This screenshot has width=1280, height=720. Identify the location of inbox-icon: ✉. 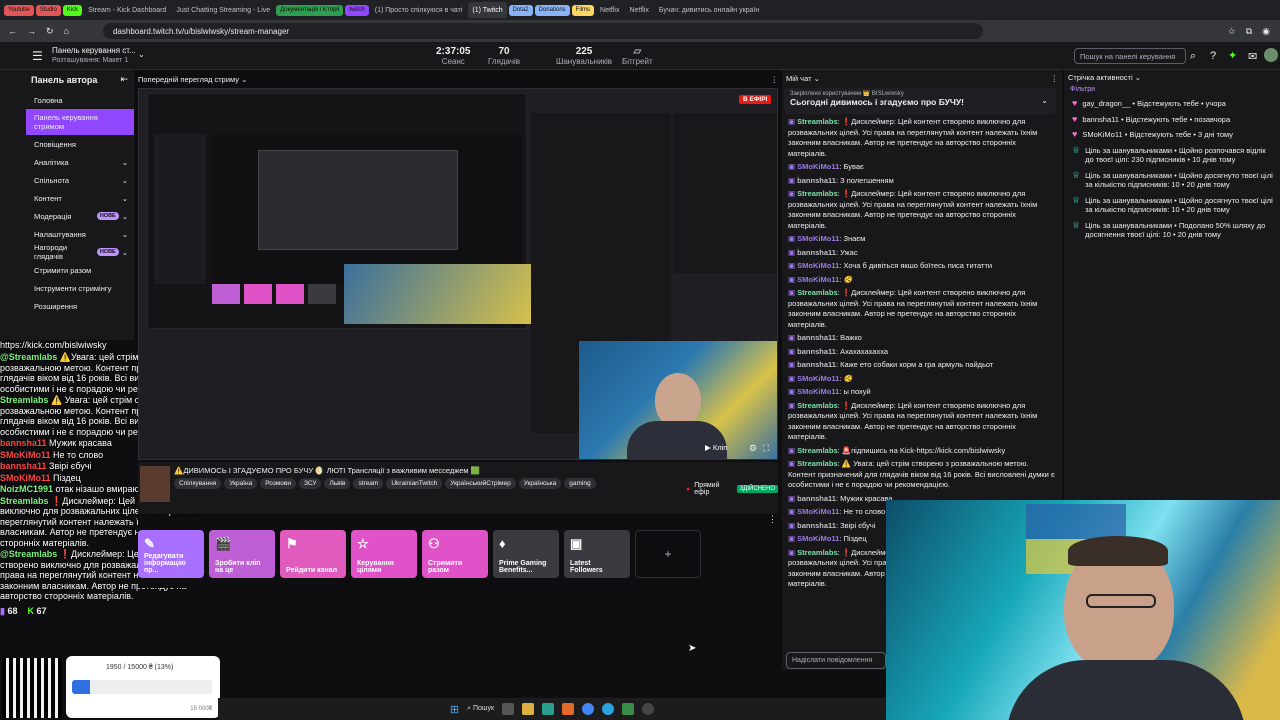
(1252, 56).